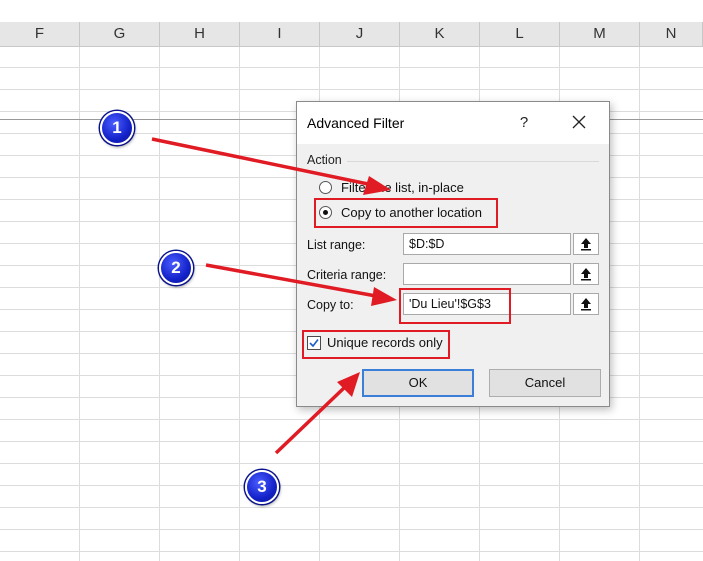 Image resolution: width=703 pixels, height=561 pixels. What do you see at coordinates (330, 305) in the screenshot?
I see `copy-to-label: Copy to:` at bounding box center [330, 305].